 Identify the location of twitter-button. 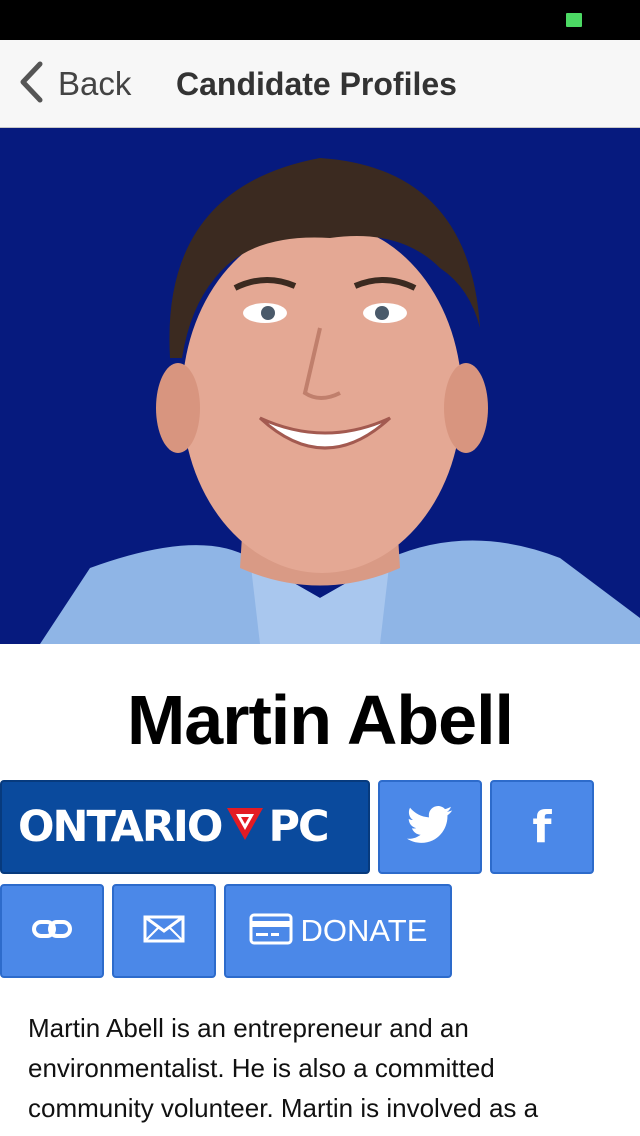
(430, 827).